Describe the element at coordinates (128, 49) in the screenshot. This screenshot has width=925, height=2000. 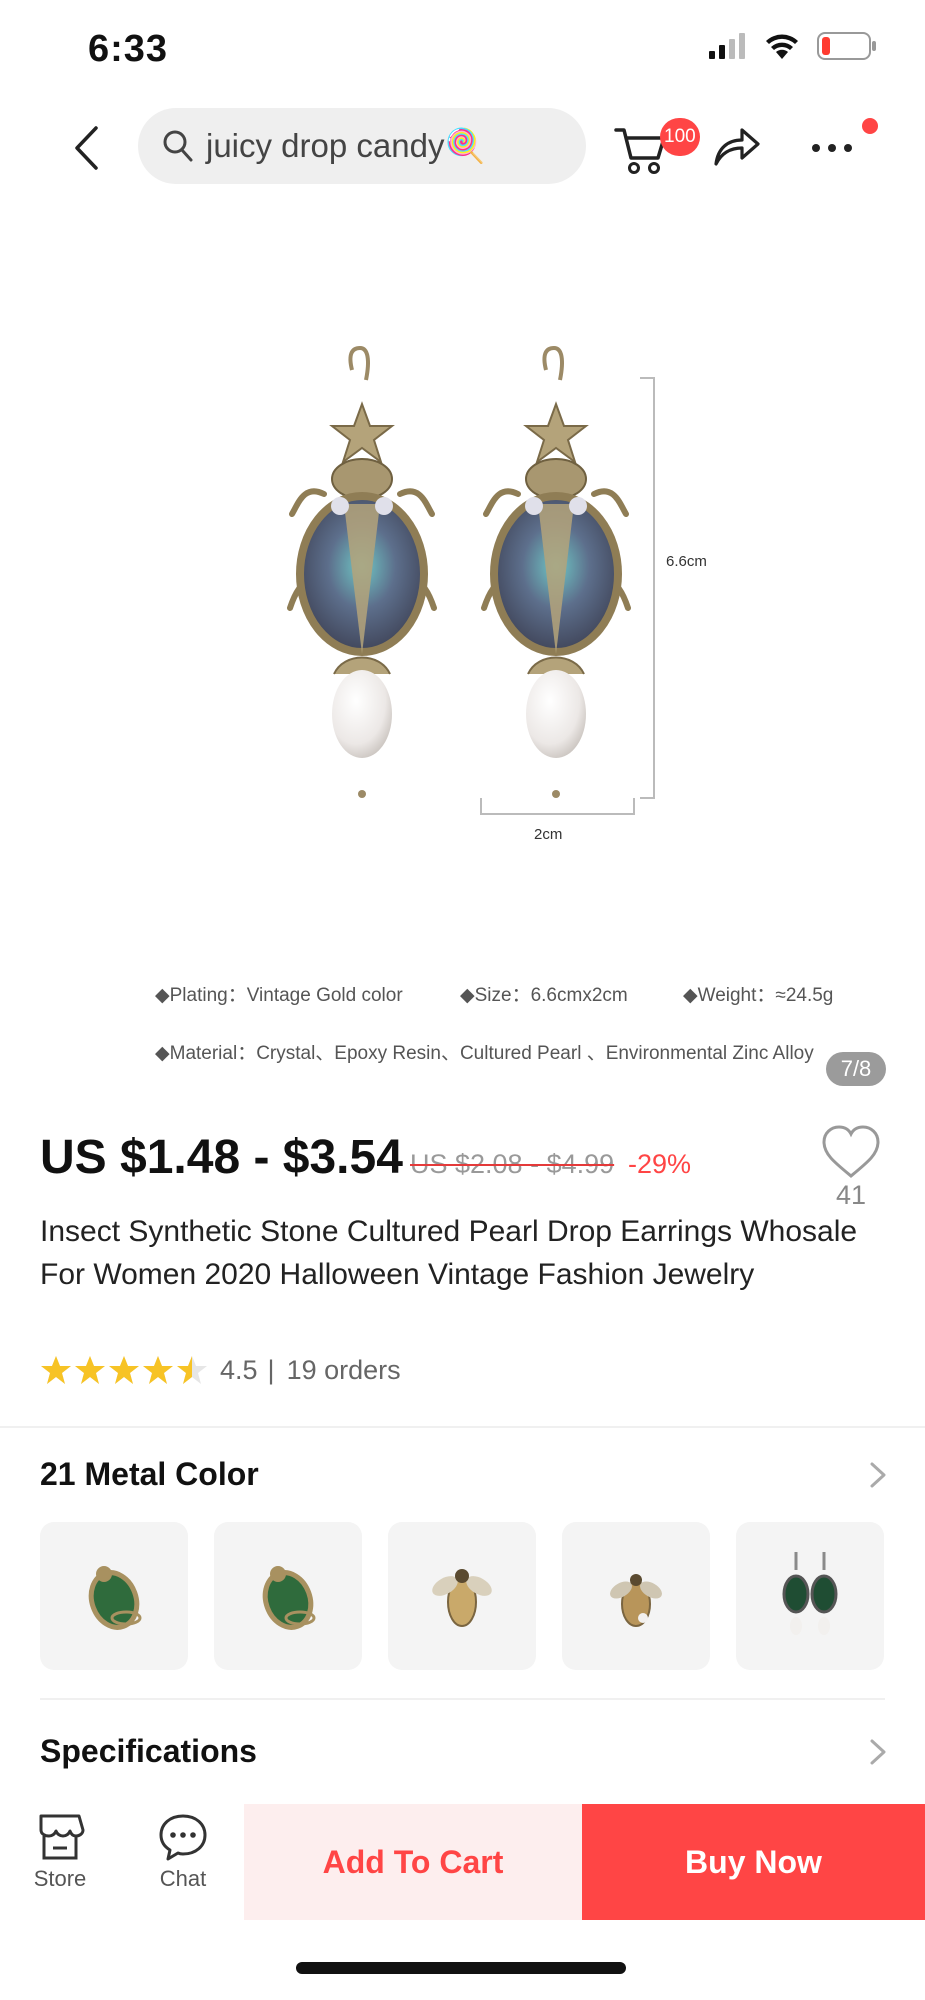
I see `status-time: 6:33` at that location.